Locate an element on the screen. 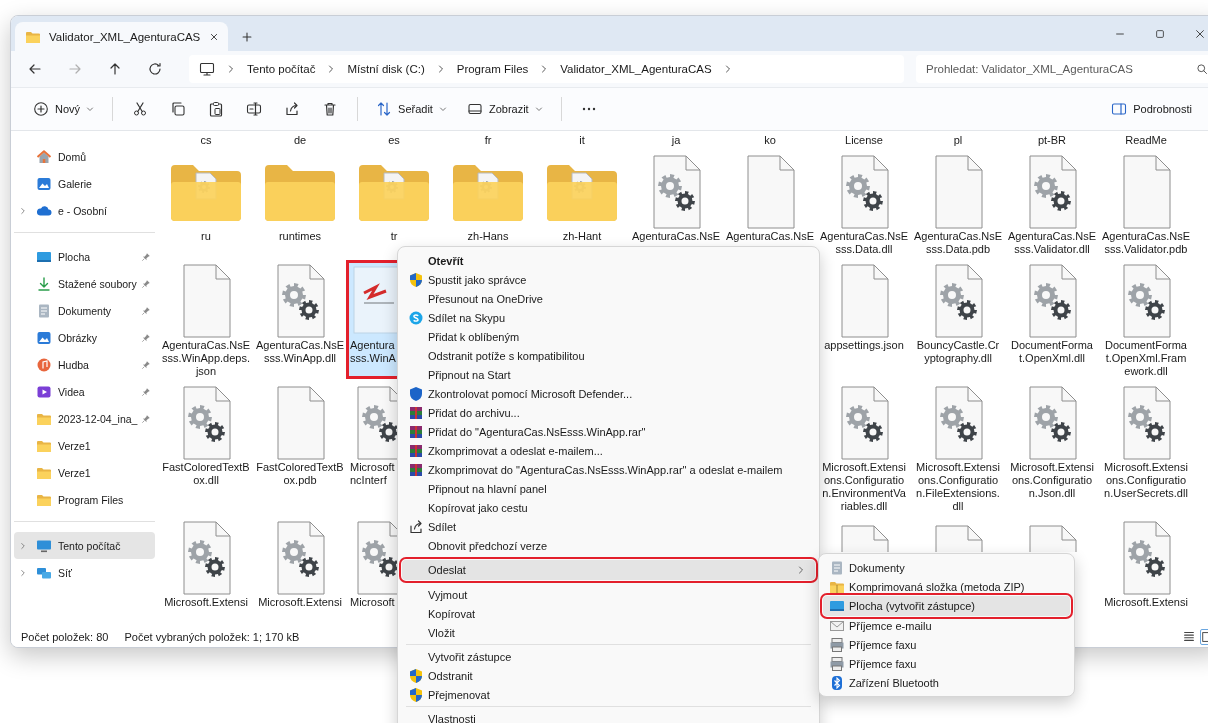 Image resolution: width=1208 pixels, height=723 pixels. sort-icon is located at coordinates (384, 109).